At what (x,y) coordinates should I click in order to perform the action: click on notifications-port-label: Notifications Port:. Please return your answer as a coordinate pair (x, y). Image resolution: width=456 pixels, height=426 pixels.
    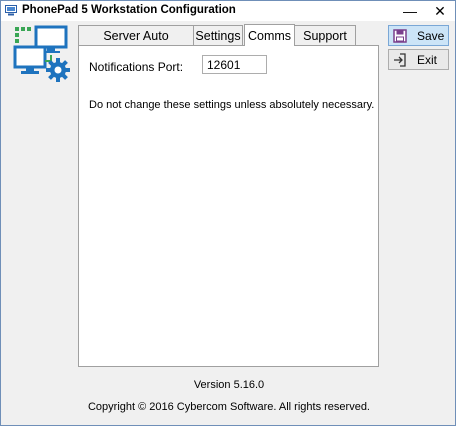
    Looking at the image, I should click on (136, 67).